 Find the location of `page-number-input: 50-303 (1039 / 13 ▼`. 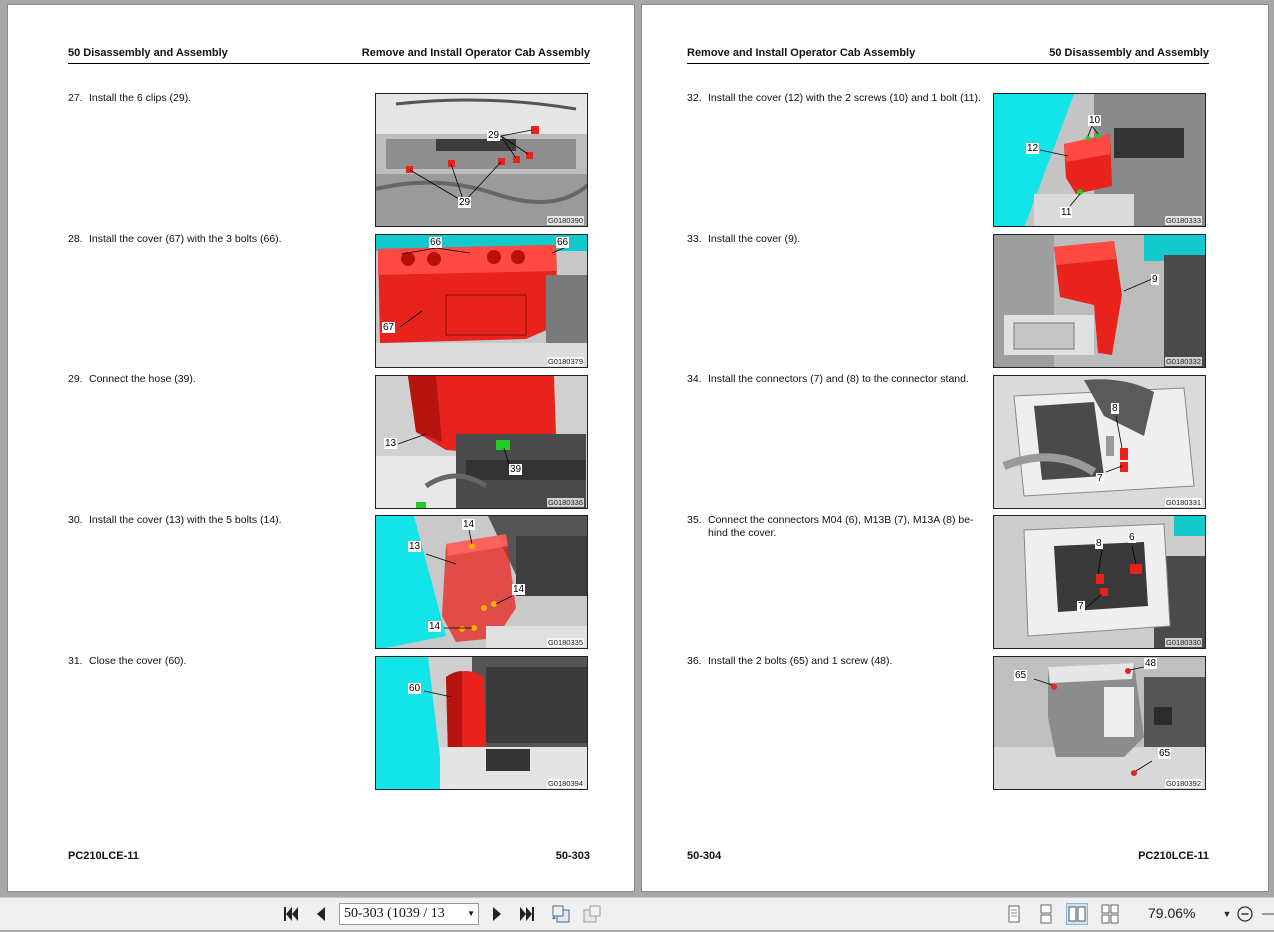

page-number-input: 50-303 (1039 / 13 ▼ is located at coordinates (409, 914).